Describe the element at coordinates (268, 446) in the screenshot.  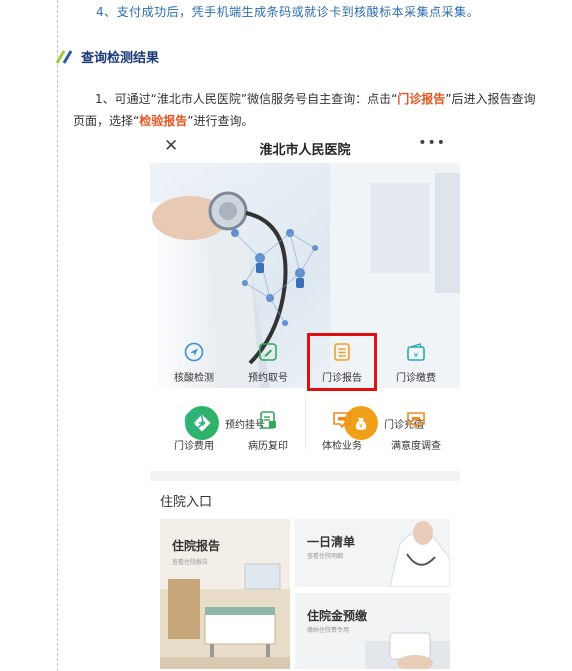
I see `grid-label-medical-record-copy: 病历复印` at that location.